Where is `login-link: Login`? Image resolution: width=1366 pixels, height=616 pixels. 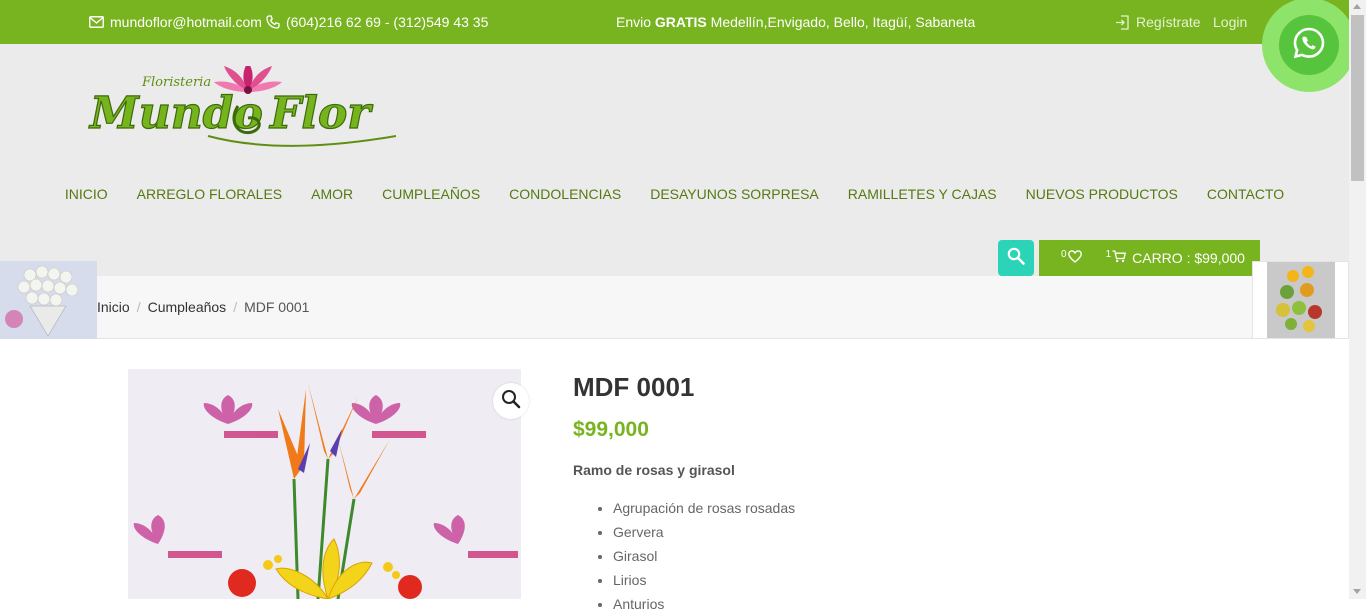 login-link: Login is located at coordinates (1230, 22).